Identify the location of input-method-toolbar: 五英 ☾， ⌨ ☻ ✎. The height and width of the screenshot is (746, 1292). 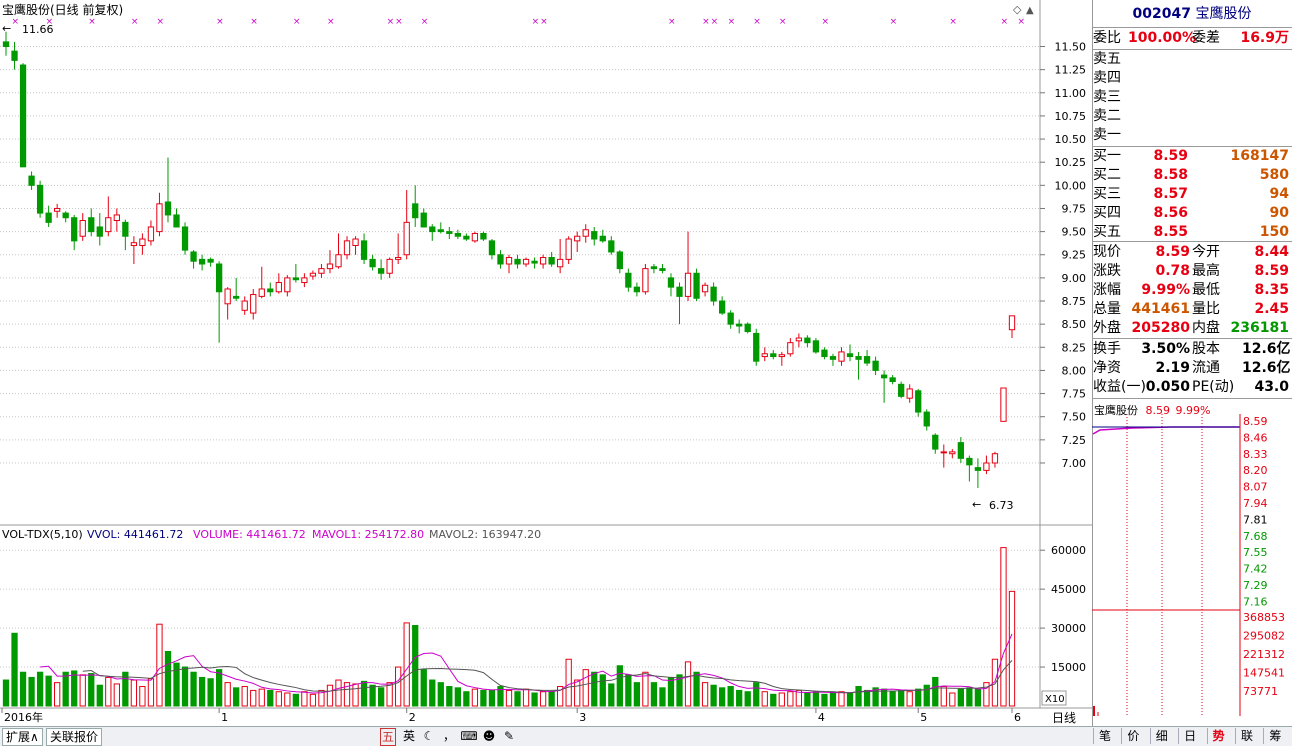
(449, 736).